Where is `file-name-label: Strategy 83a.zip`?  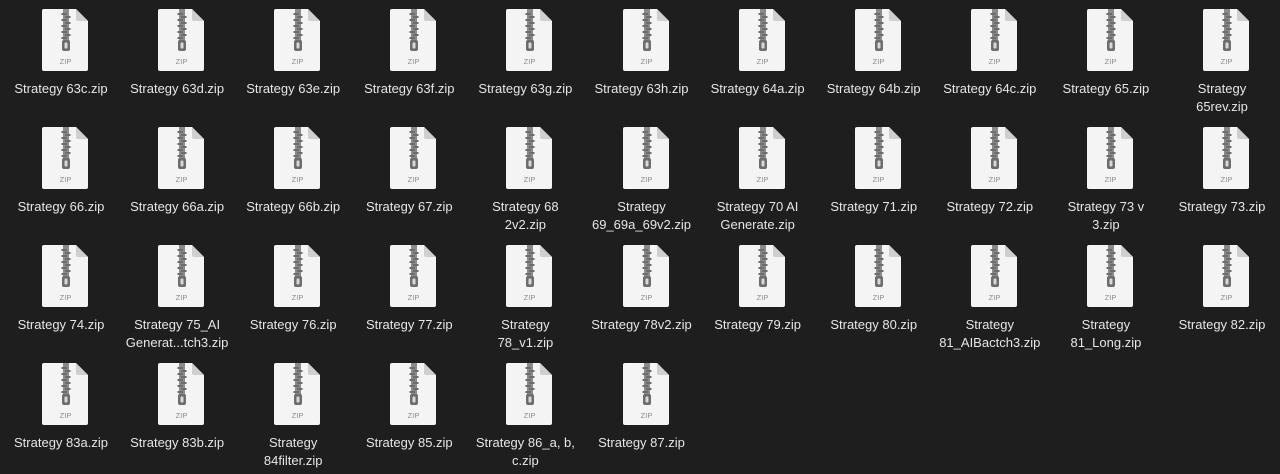 file-name-label: Strategy 83a.zip is located at coordinates (61, 442).